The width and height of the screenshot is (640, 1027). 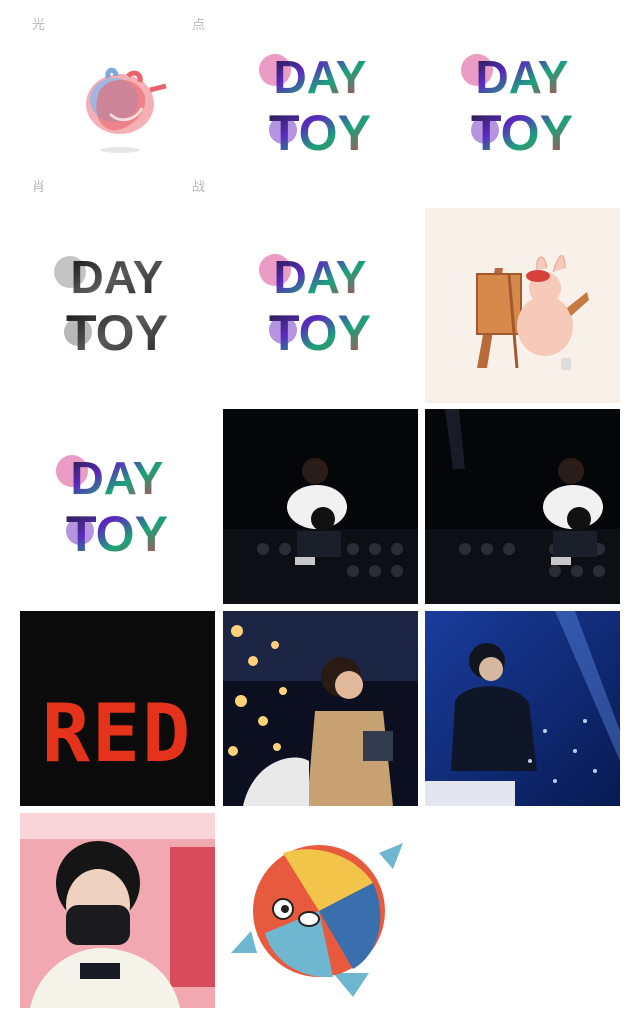 I want to click on corner-char-top-right: 点, so click(x=198, y=25).